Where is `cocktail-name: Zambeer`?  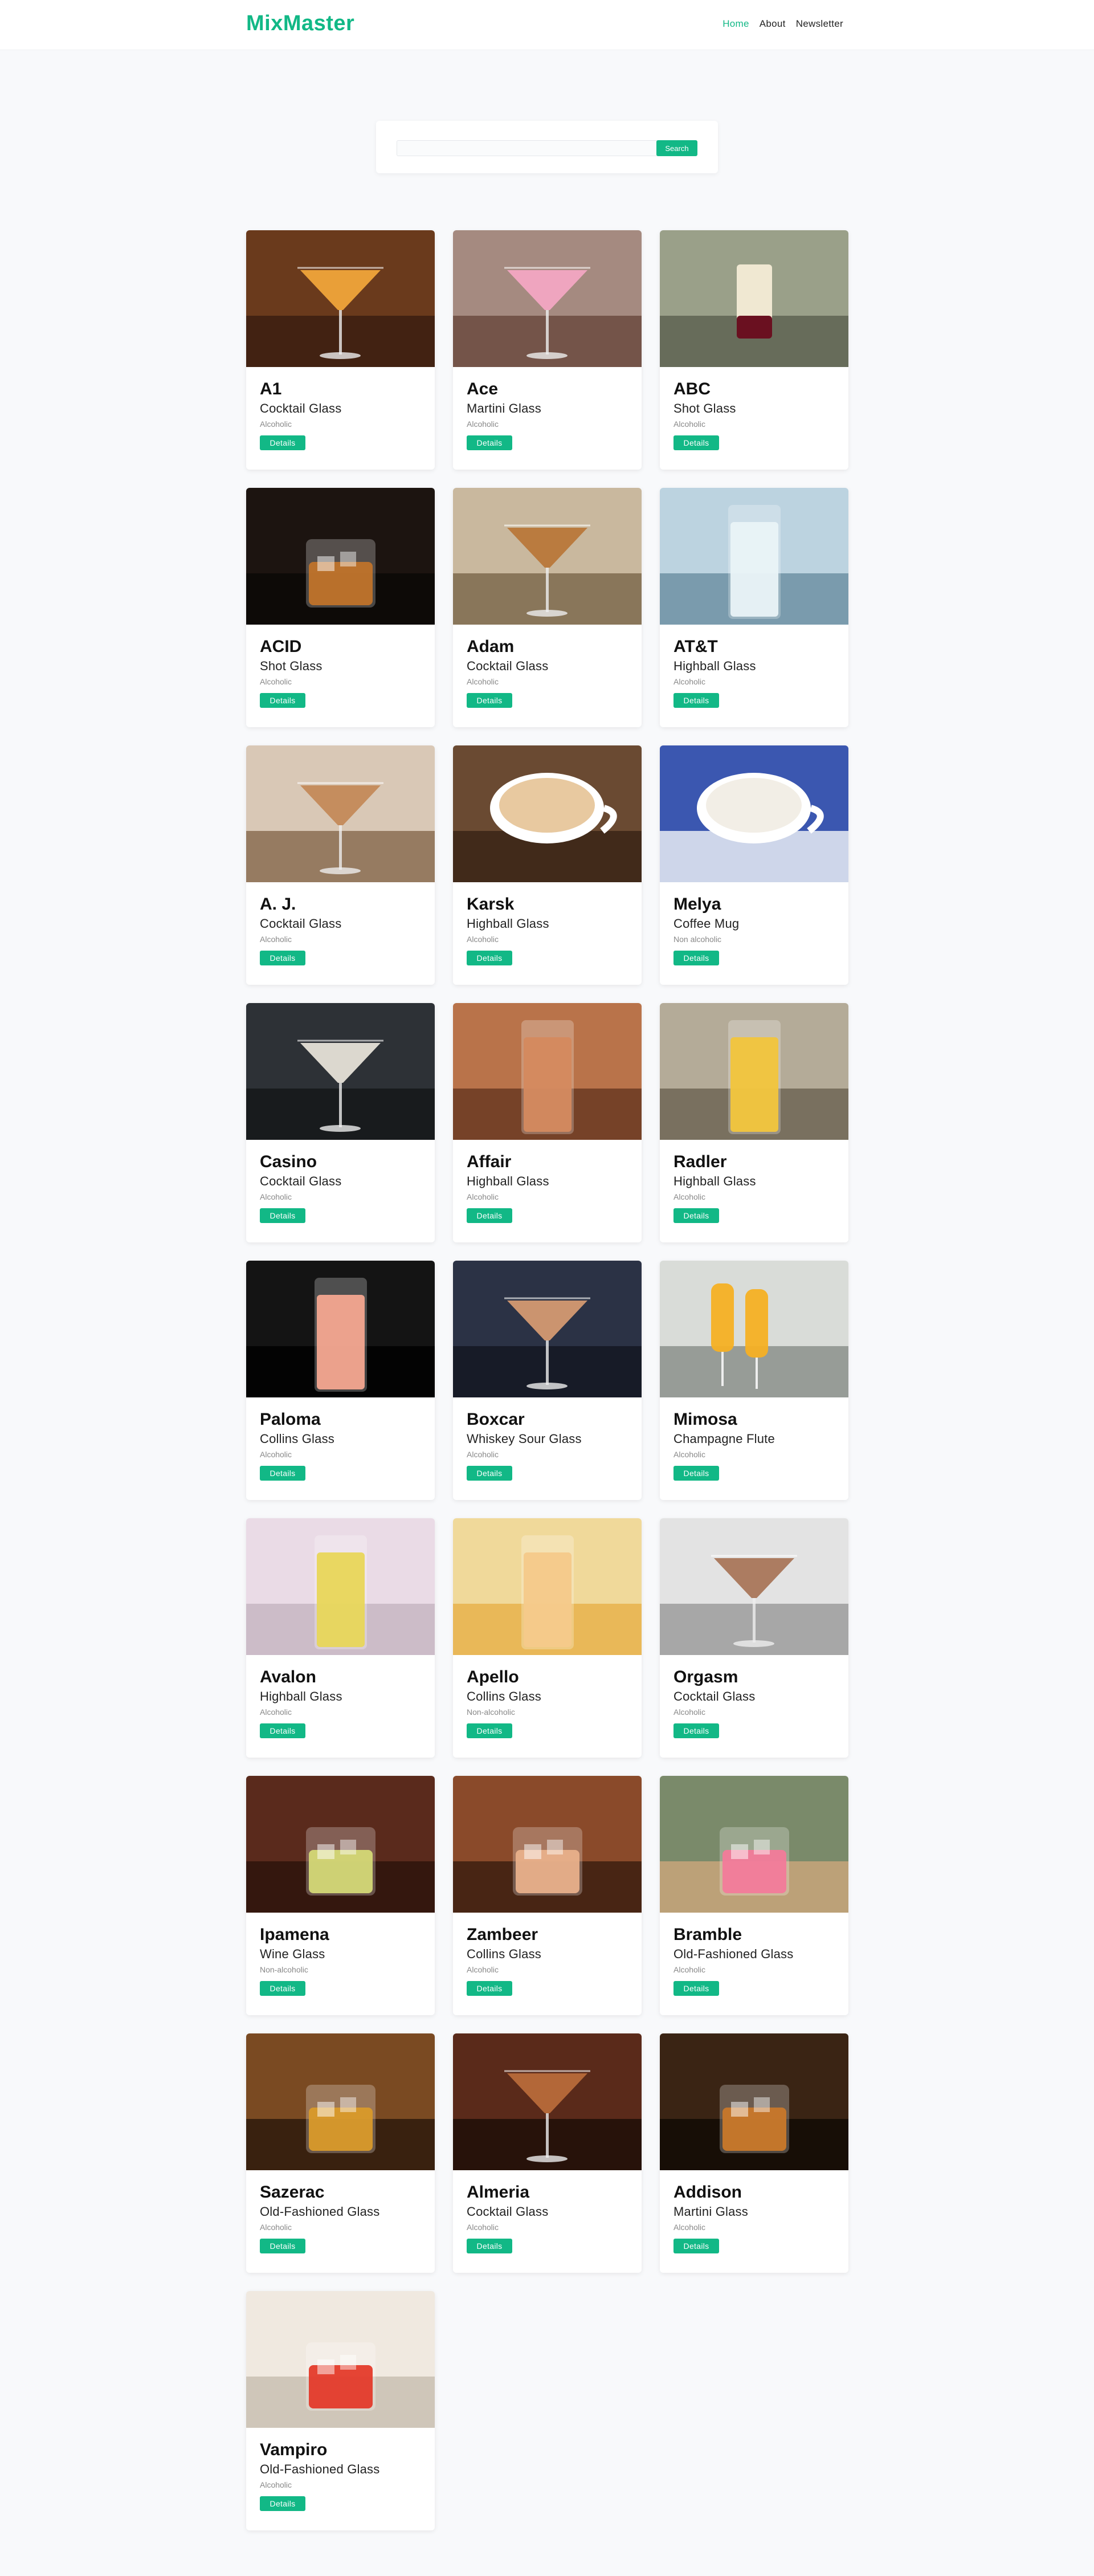
cocktail-name: Zambeer is located at coordinates (502, 1934).